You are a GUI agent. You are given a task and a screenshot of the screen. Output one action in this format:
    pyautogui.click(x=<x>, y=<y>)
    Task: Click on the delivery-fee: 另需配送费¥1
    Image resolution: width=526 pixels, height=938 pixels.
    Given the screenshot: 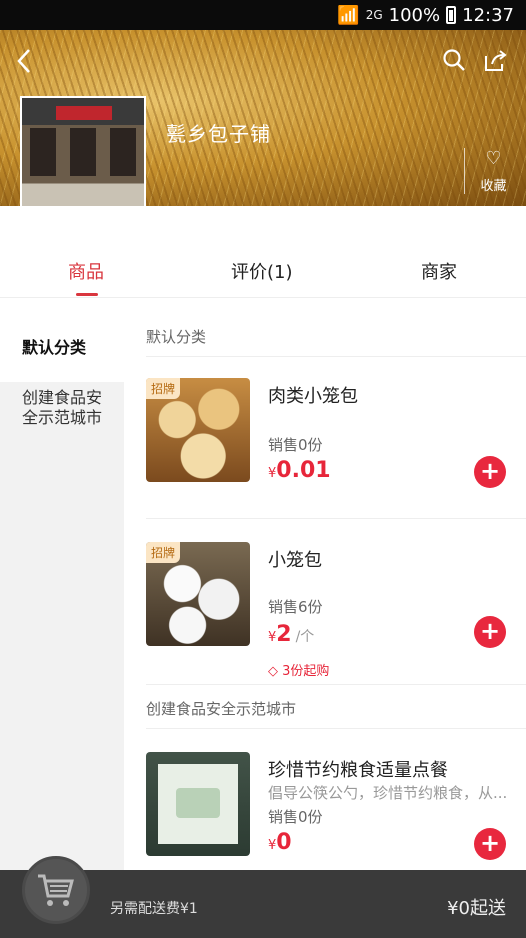 What is the action you would take?
    pyautogui.click(x=154, y=909)
    